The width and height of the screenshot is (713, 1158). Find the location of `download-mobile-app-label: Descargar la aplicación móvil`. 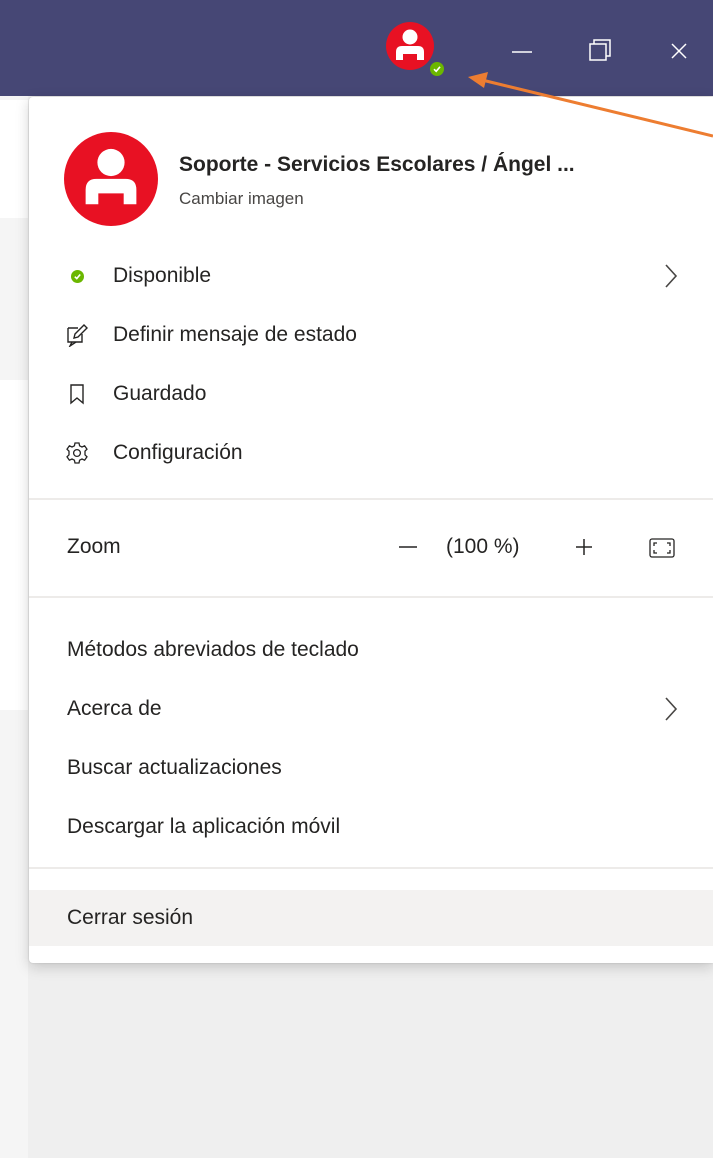

download-mobile-app-label: Descargar la aplicación móvil is located at coordinates (204, 826).